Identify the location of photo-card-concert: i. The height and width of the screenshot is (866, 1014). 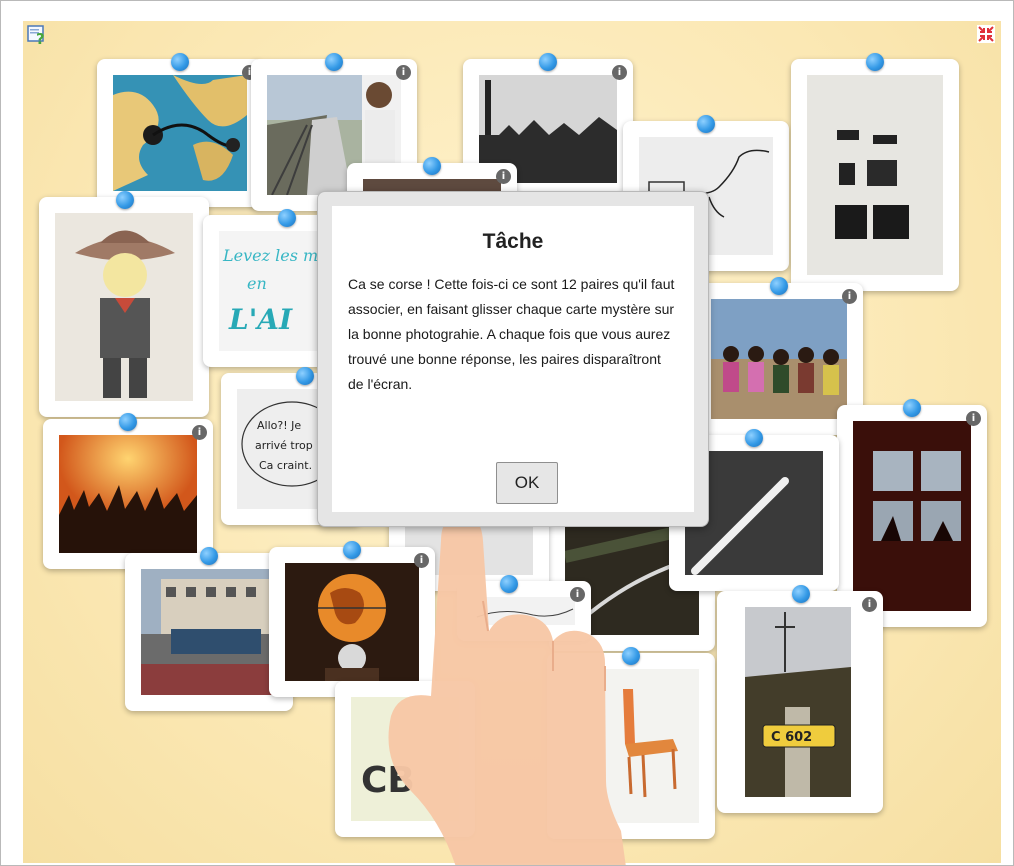
(128, 491).